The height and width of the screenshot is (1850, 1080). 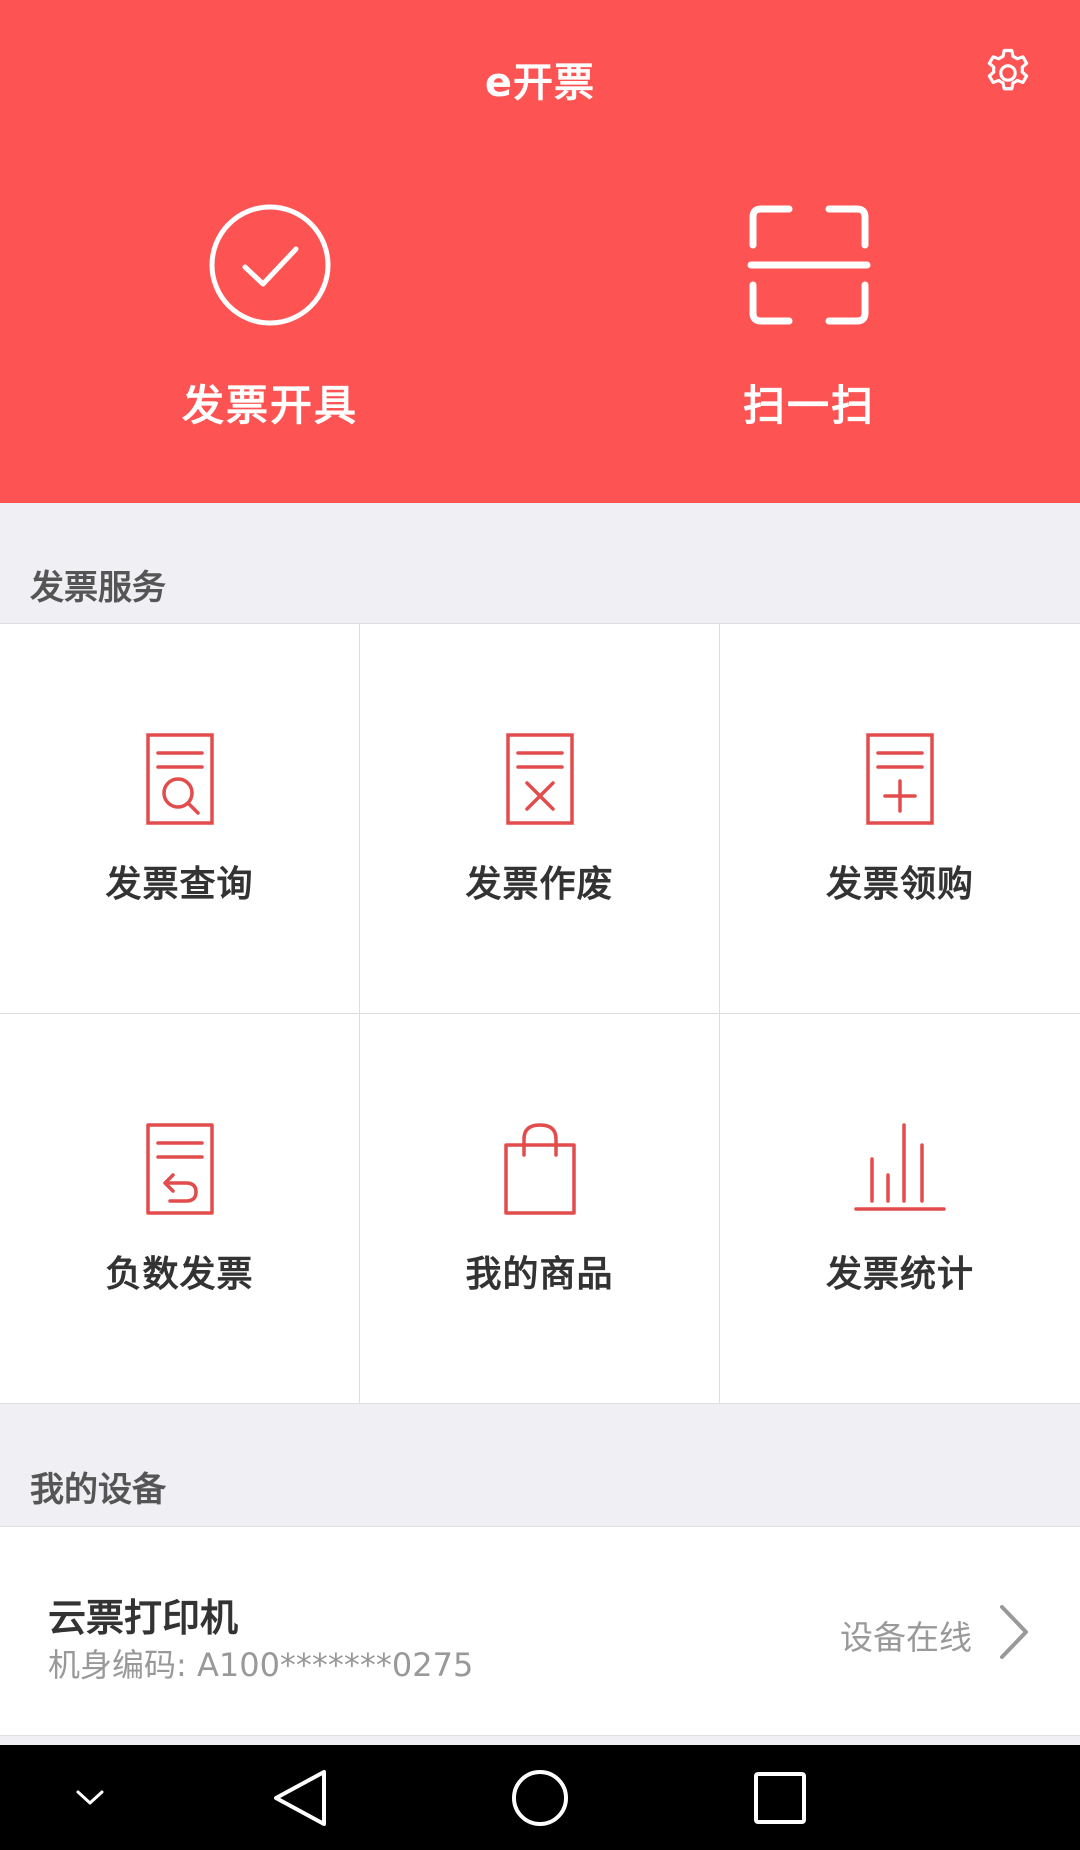 I want to click on invoice-void-label: 发票作废, so click(x=539, y=884).